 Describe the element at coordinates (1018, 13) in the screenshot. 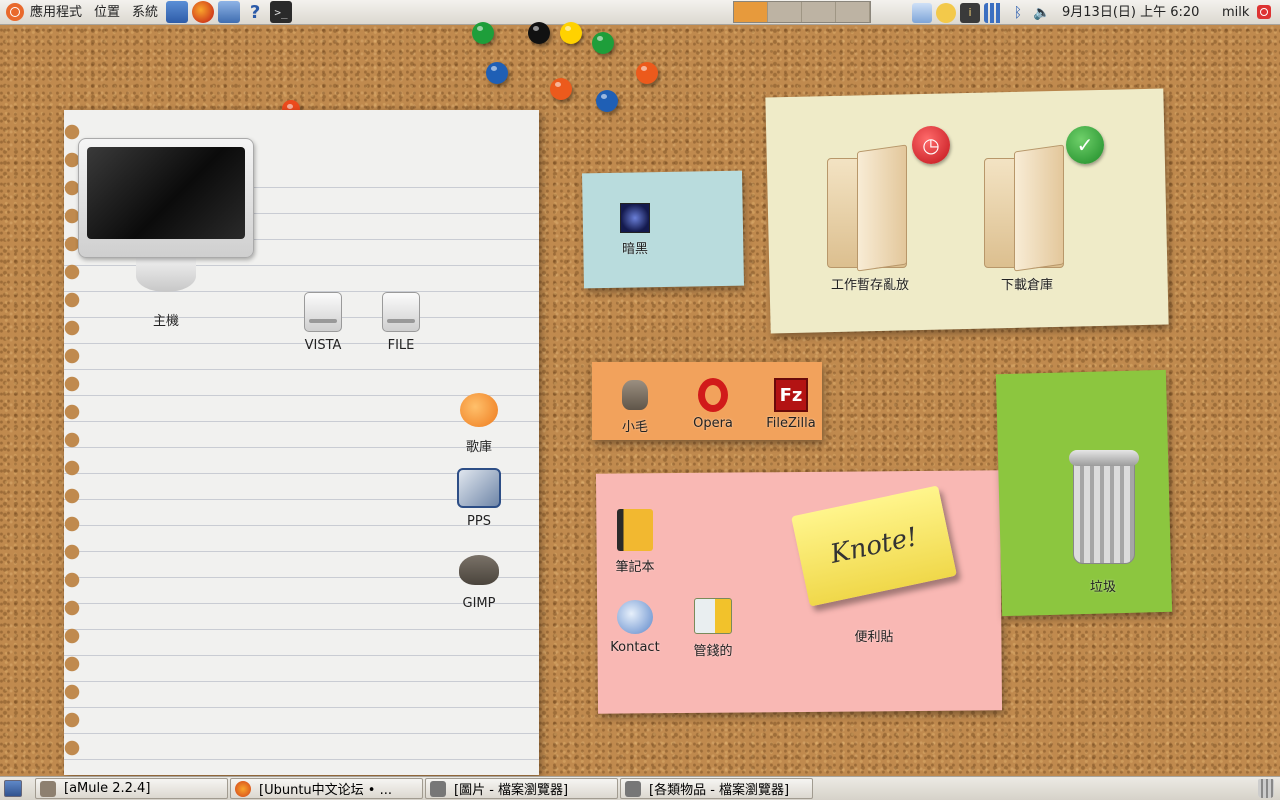

I see `bluetooth-icon: ᛒ` at that location.